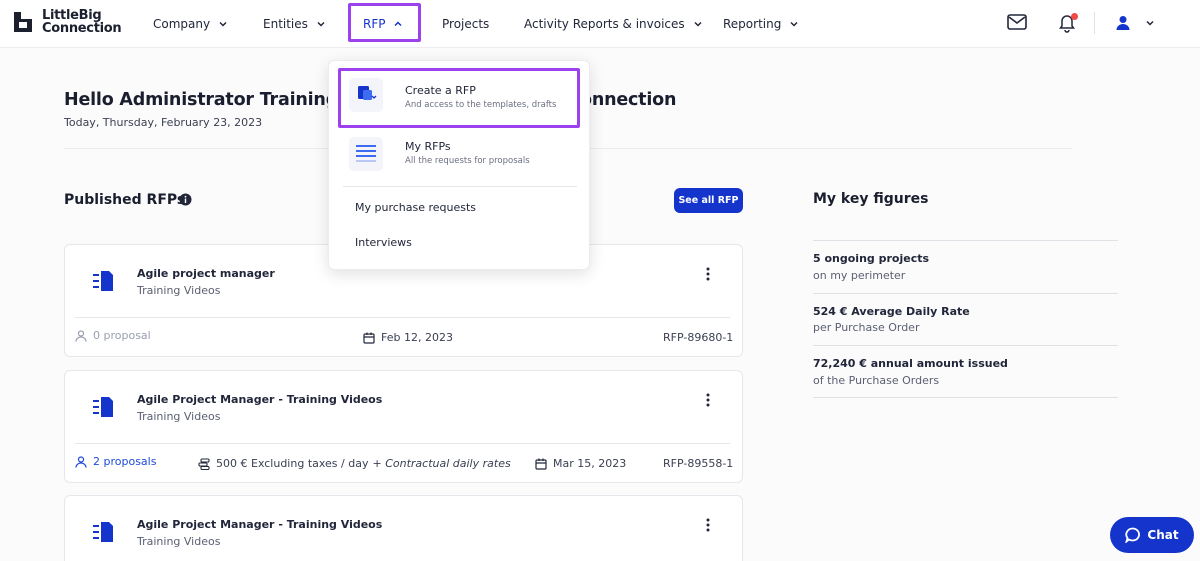 Image resolution: width=1200 pixels, height=561 pixels. I want to click on proposal-count-link: 2 proposals, so click(115, 461).